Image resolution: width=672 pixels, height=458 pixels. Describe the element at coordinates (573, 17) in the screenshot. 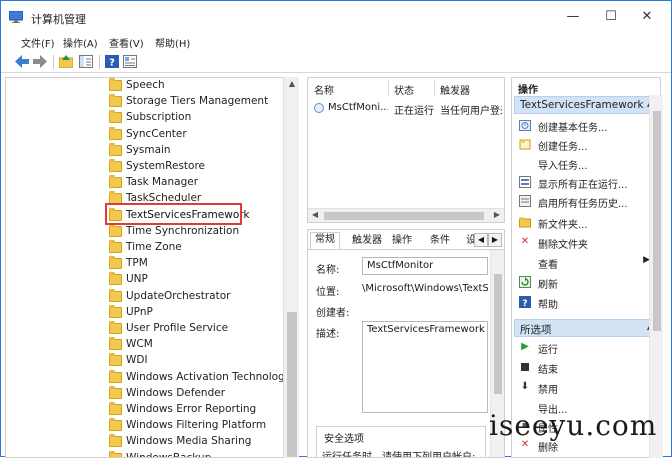

I see `minimize-button: —` at that location.